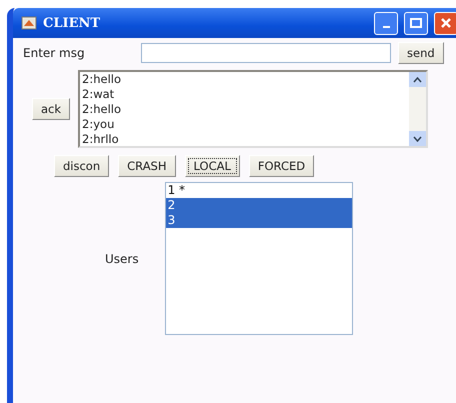 The image size is (456, 403). What do you see at coordinates (99, 94) in the screenshot?
I see `log-line: 2:wat` at bounding box center [99, 94].